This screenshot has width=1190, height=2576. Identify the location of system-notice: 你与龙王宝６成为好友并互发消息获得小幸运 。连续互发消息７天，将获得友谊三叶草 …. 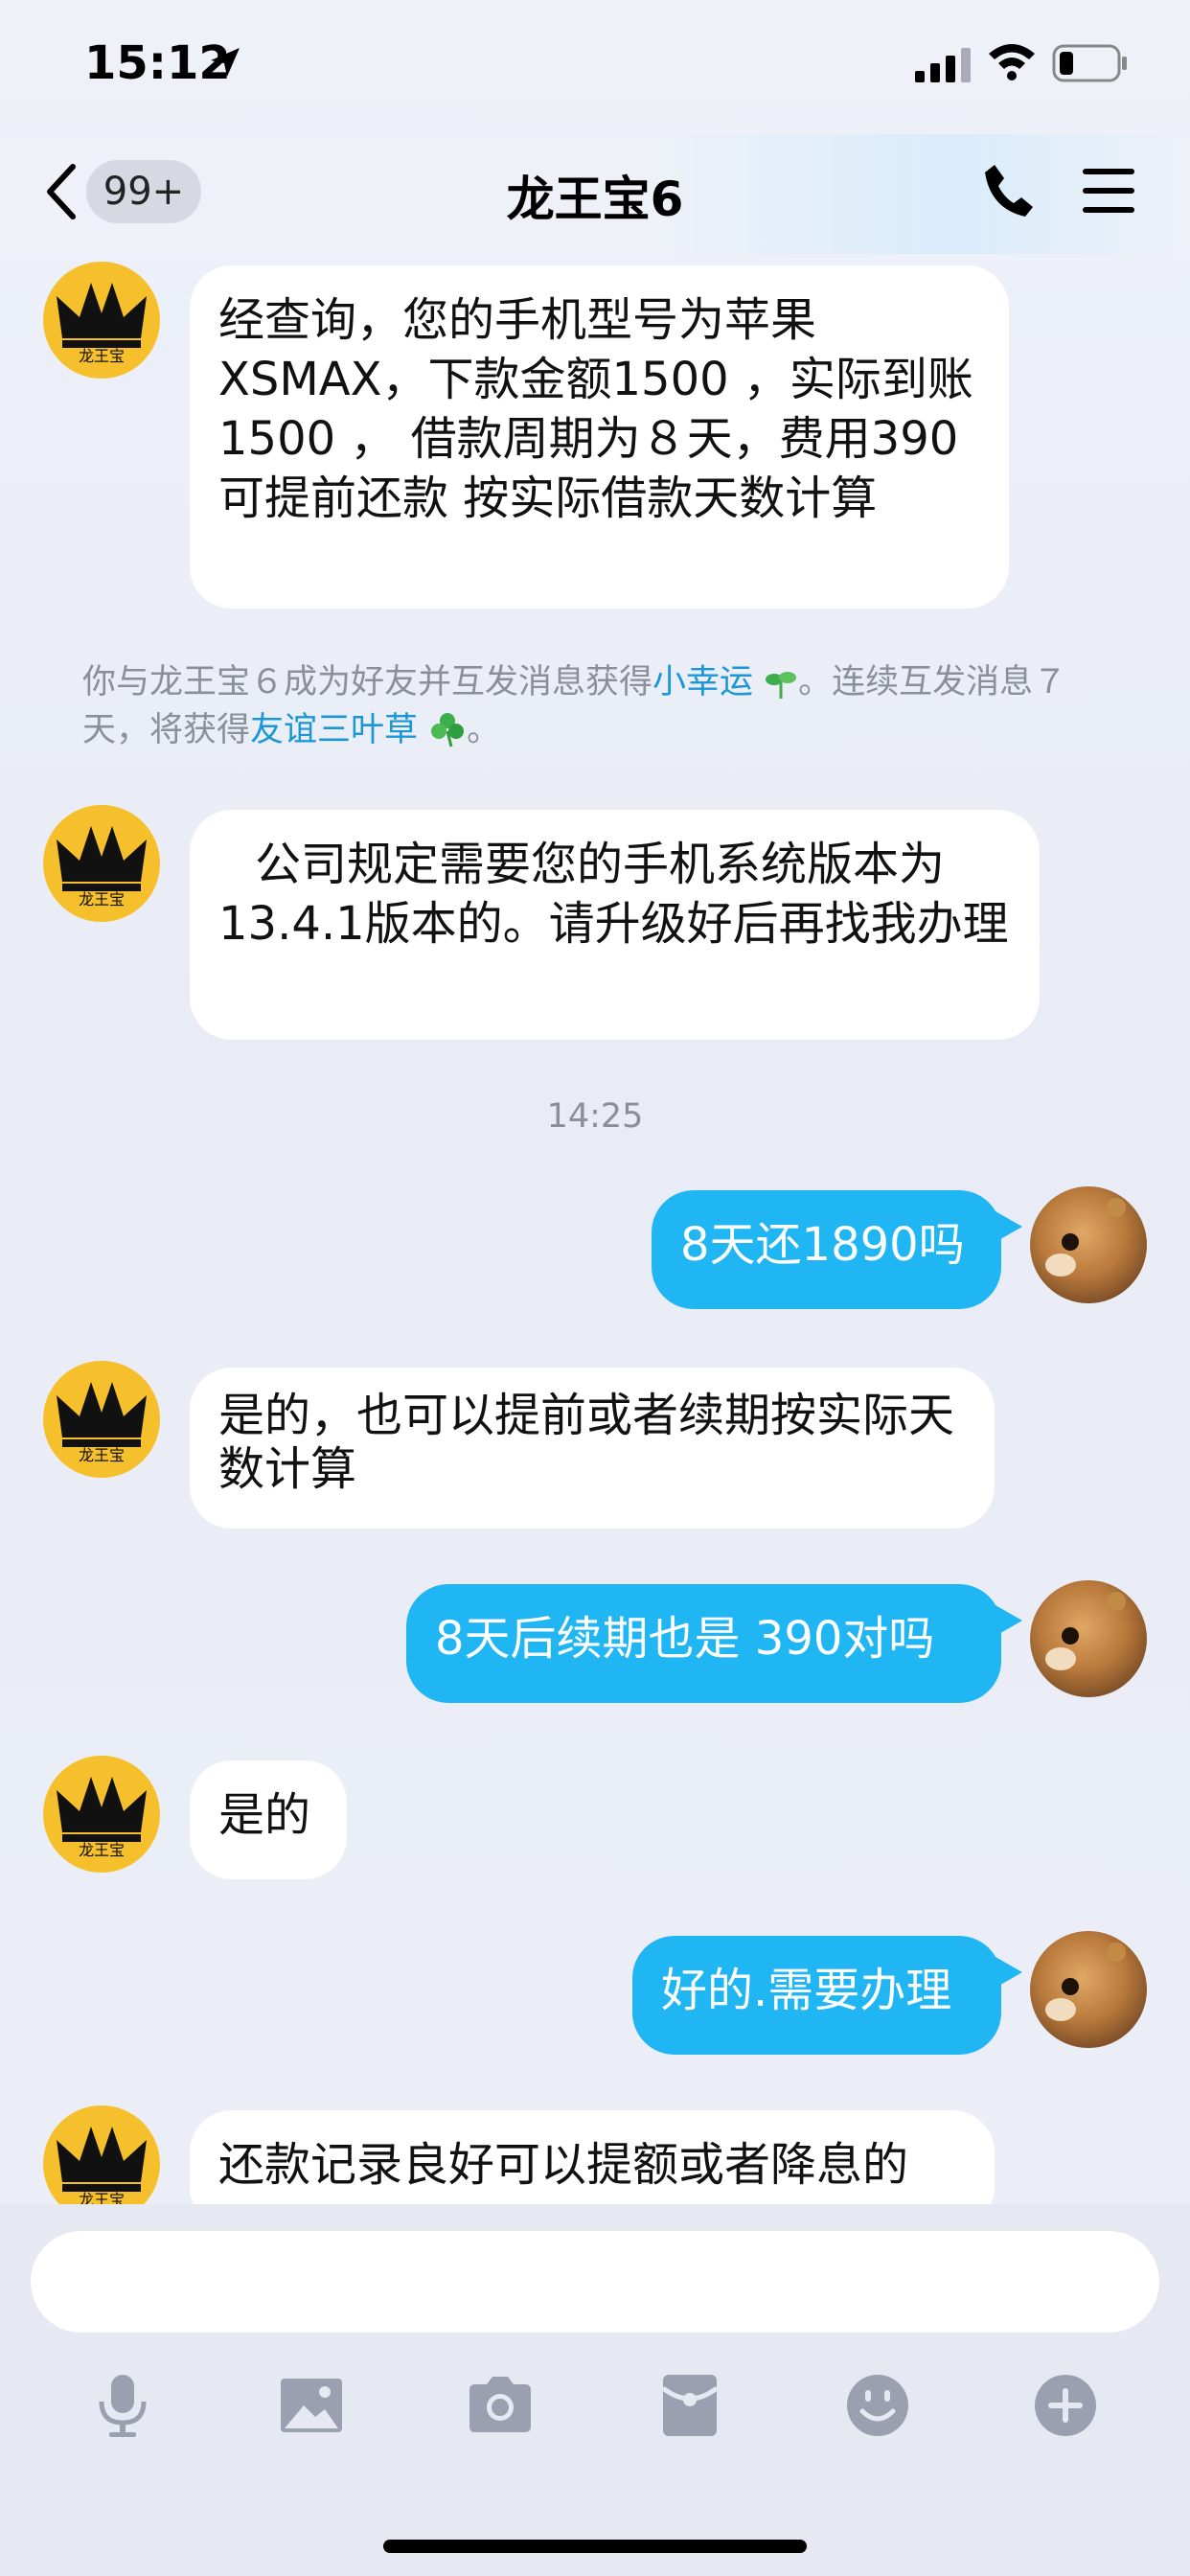
(600, 706).